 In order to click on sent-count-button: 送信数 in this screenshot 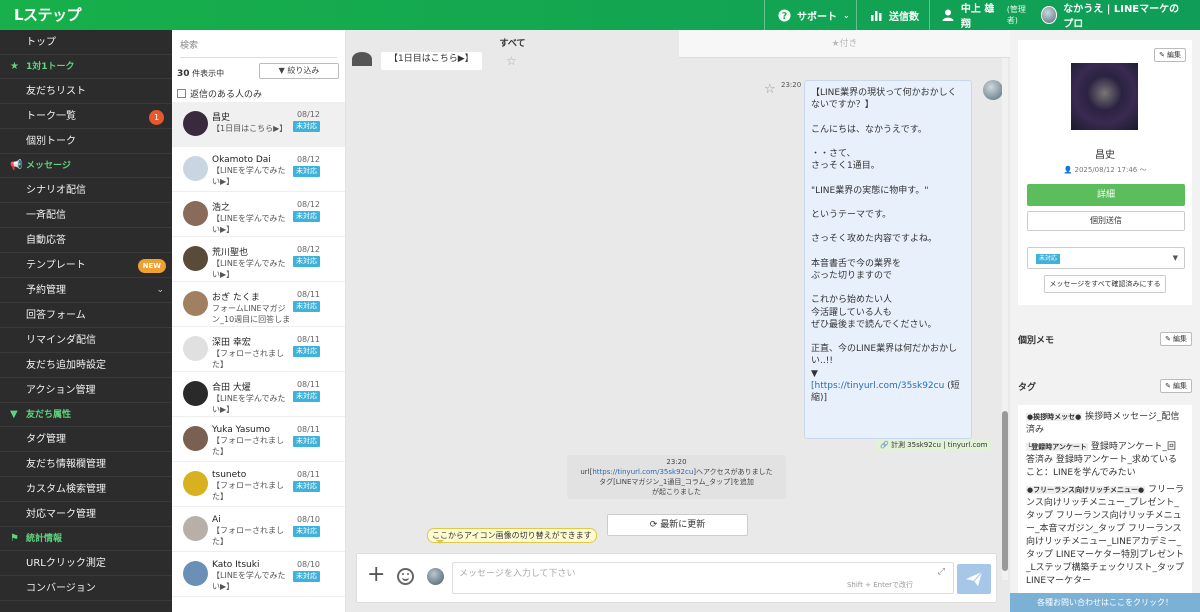, I will do `click(893, 15)`.